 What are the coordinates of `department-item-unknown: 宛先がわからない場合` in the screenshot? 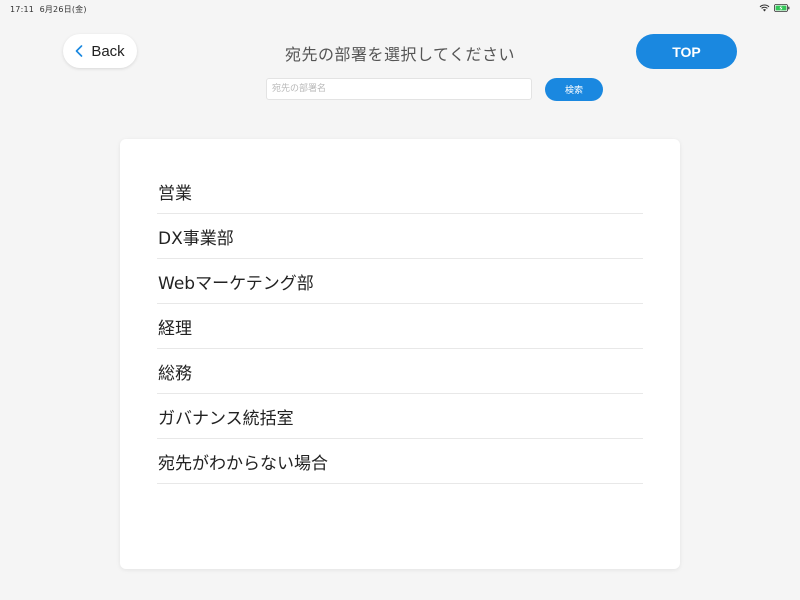 It's located at (400, 461).